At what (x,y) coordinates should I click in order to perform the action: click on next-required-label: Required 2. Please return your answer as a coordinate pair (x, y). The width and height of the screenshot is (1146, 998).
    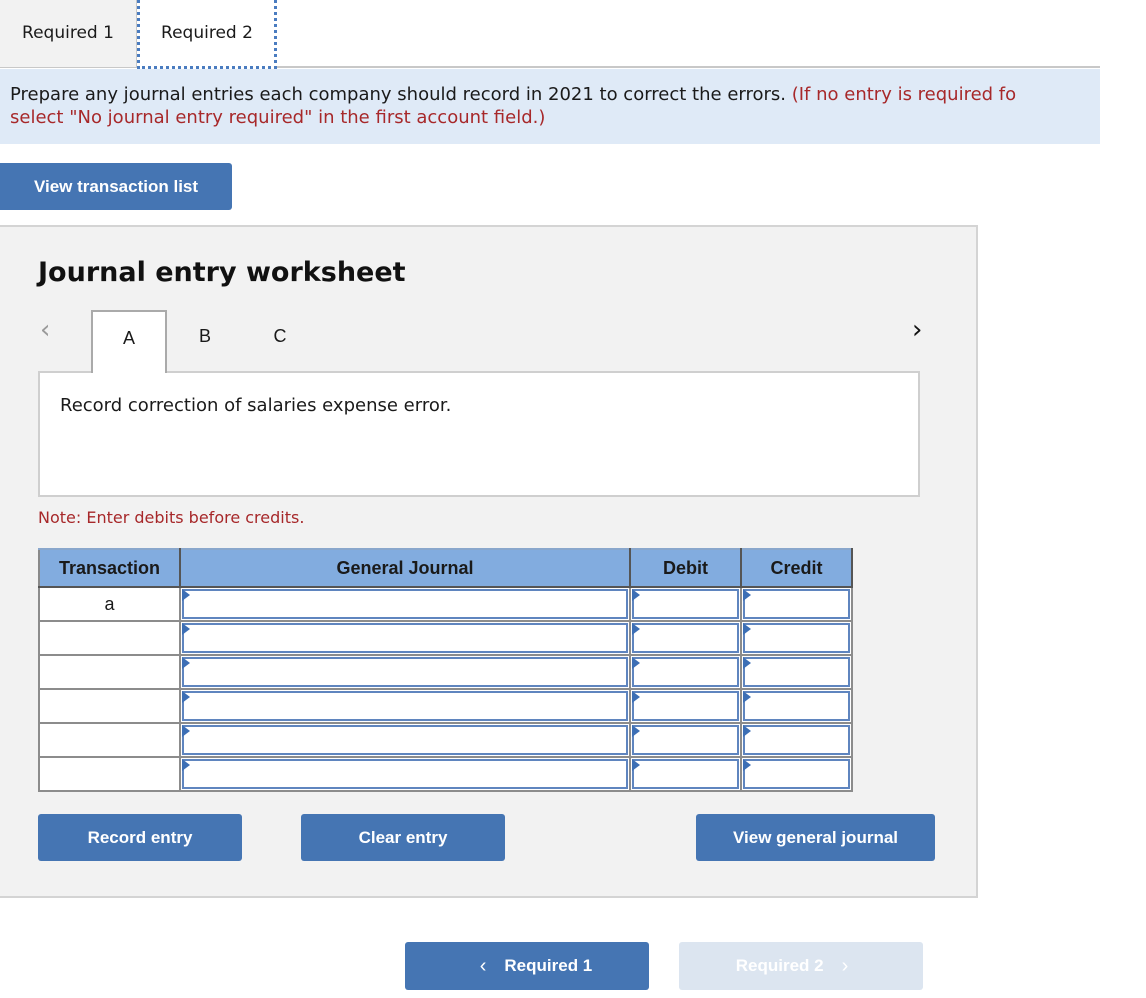
    Looking at the image, I should click on (779, 965).